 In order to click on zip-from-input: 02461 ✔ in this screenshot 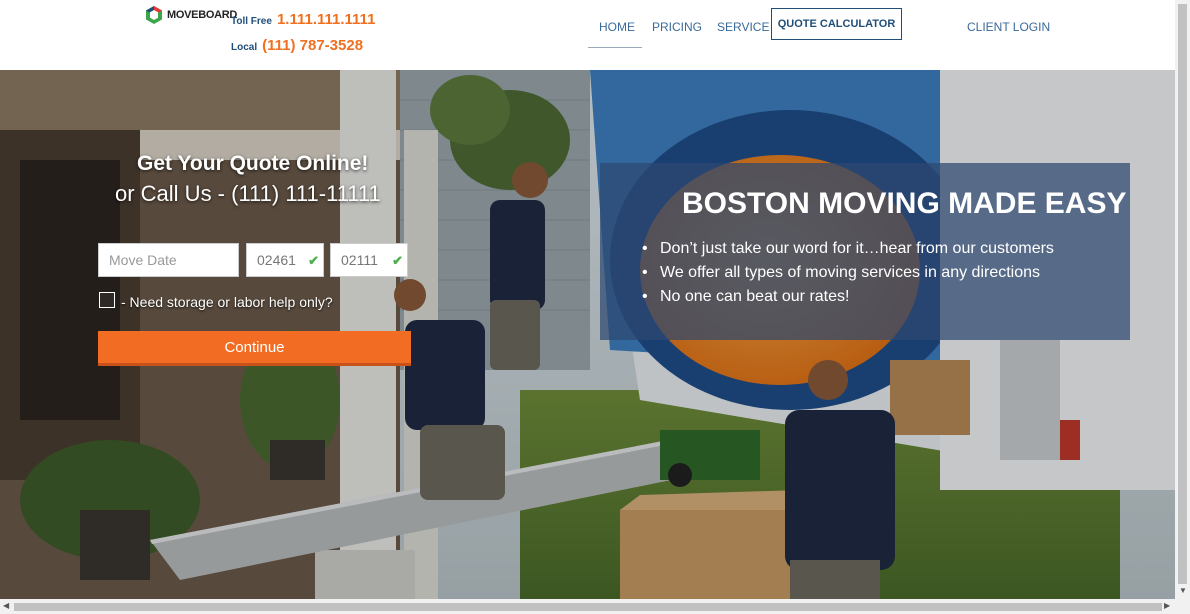, I will do `click(285, 260)`.